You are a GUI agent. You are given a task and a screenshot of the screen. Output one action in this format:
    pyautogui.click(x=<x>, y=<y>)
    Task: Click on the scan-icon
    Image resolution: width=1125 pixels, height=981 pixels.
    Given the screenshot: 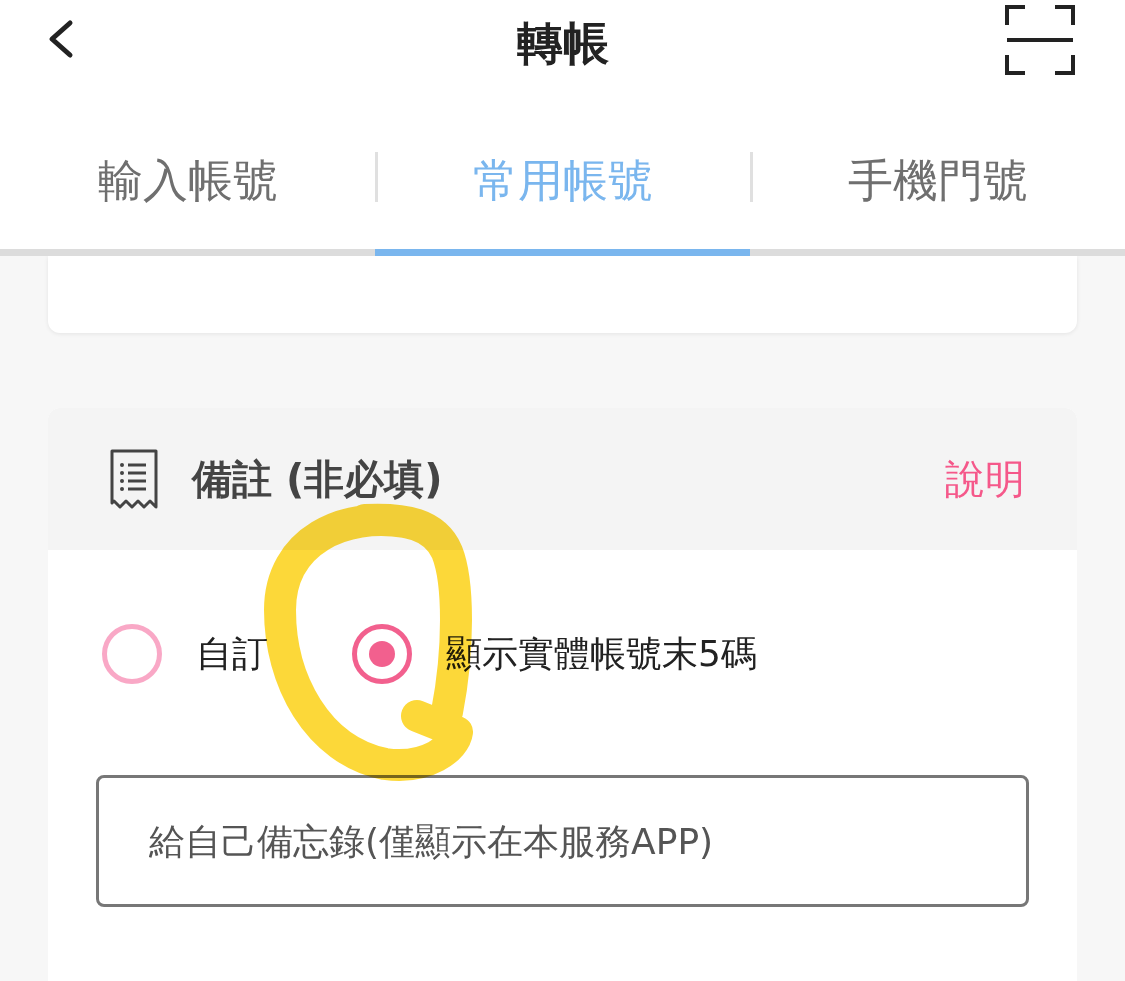 What is the action you would take?
    pyautogui.click(x=1040, y=40)
    